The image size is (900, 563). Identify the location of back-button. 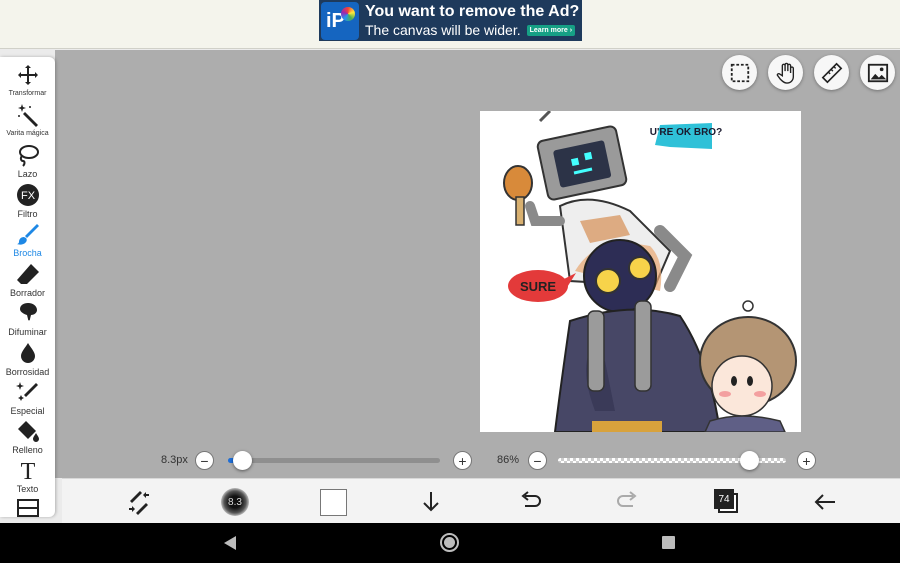
(825, 502).